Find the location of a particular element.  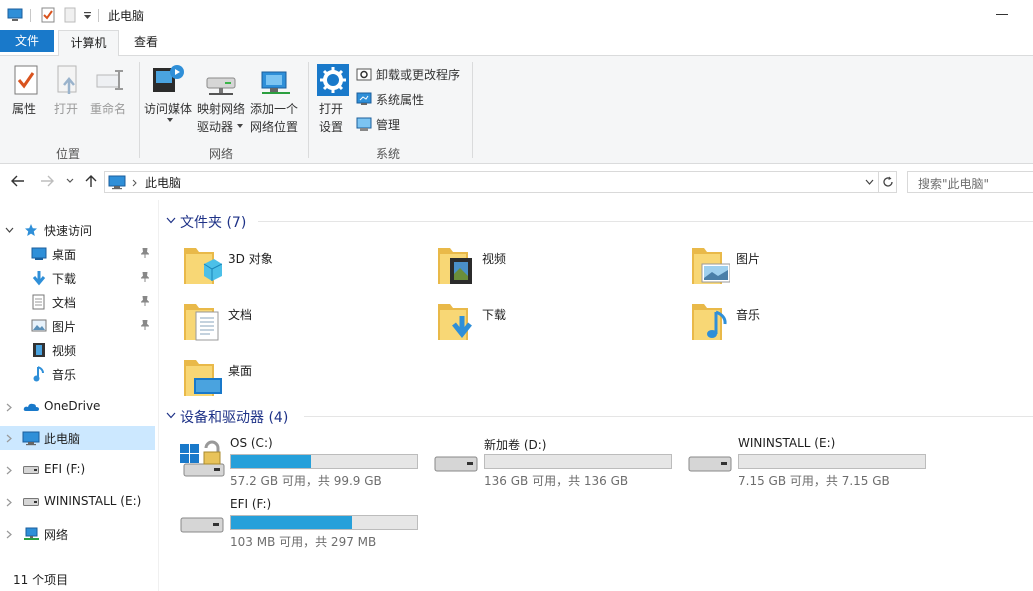

refresh-button is located at coordinates (888, 182).